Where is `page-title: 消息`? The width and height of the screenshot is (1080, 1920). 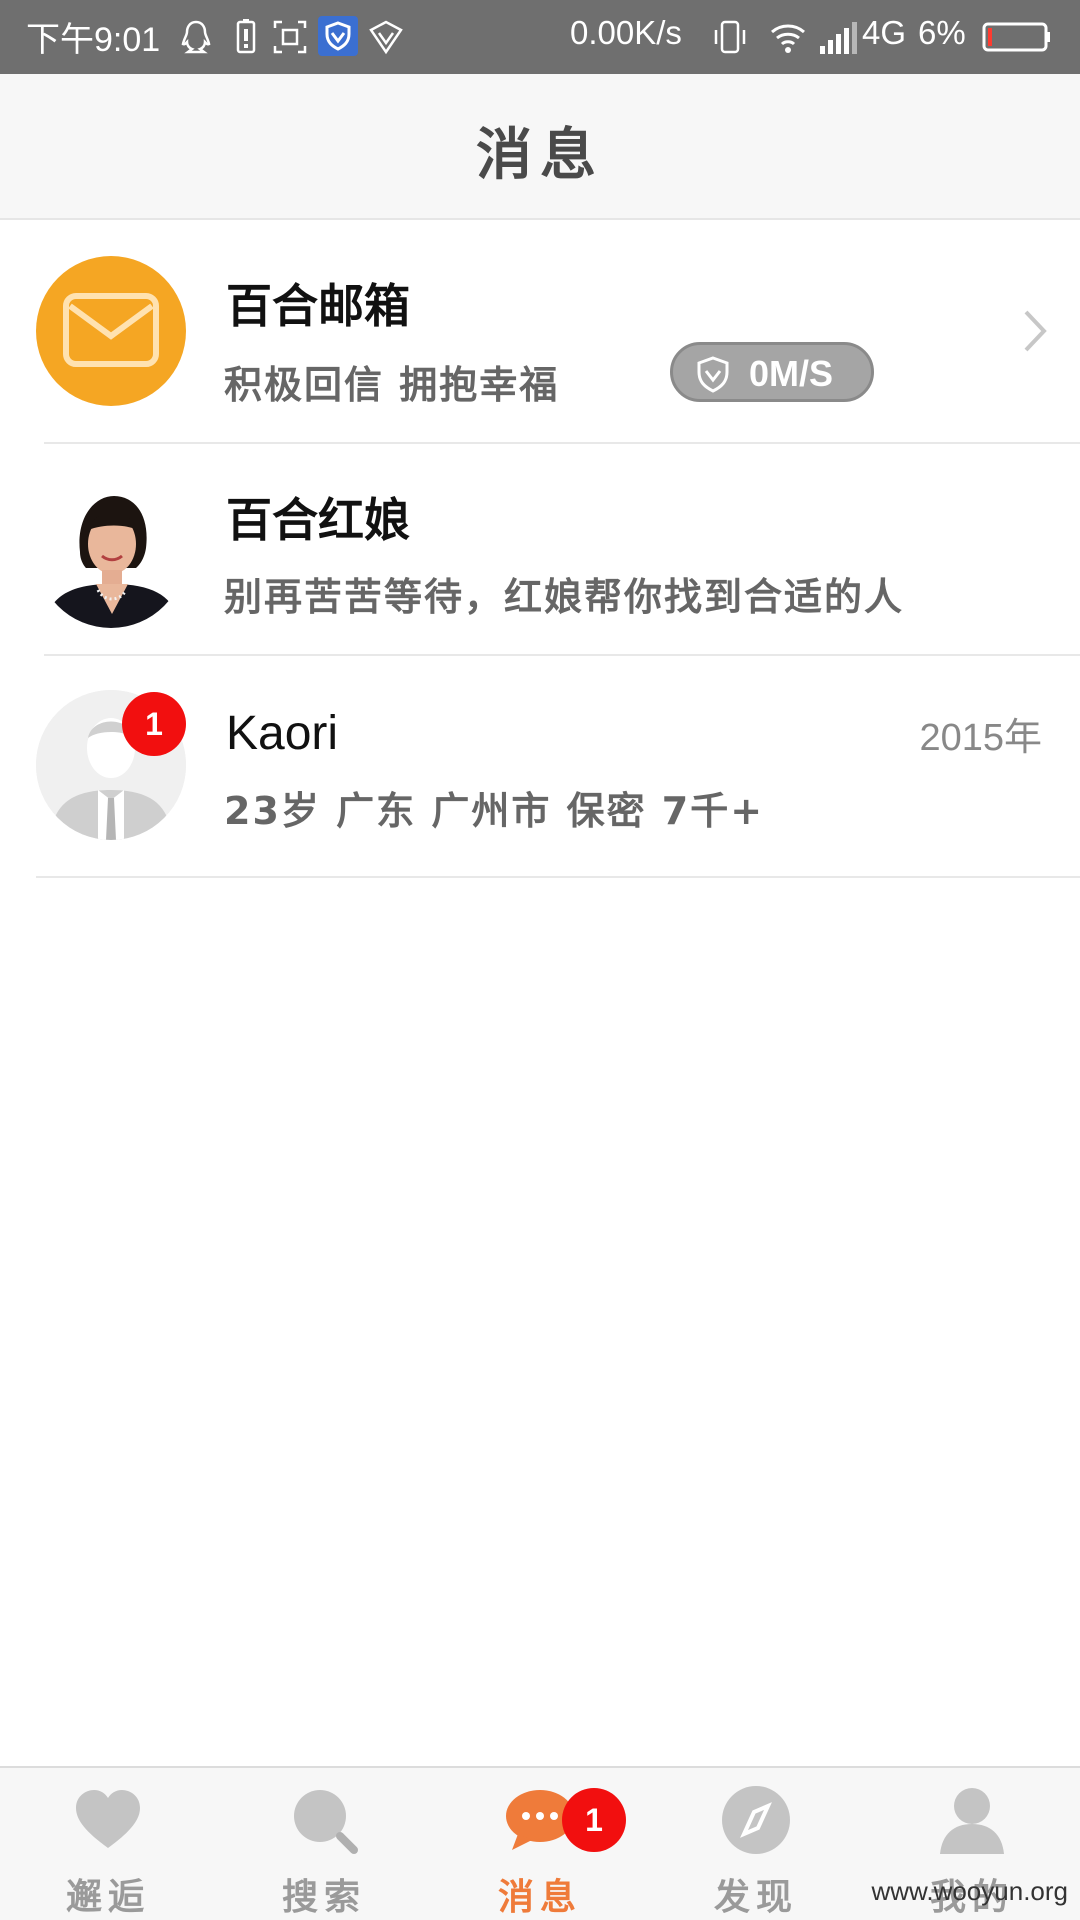
page-title: 消息 is located at coordinates (540, 155).